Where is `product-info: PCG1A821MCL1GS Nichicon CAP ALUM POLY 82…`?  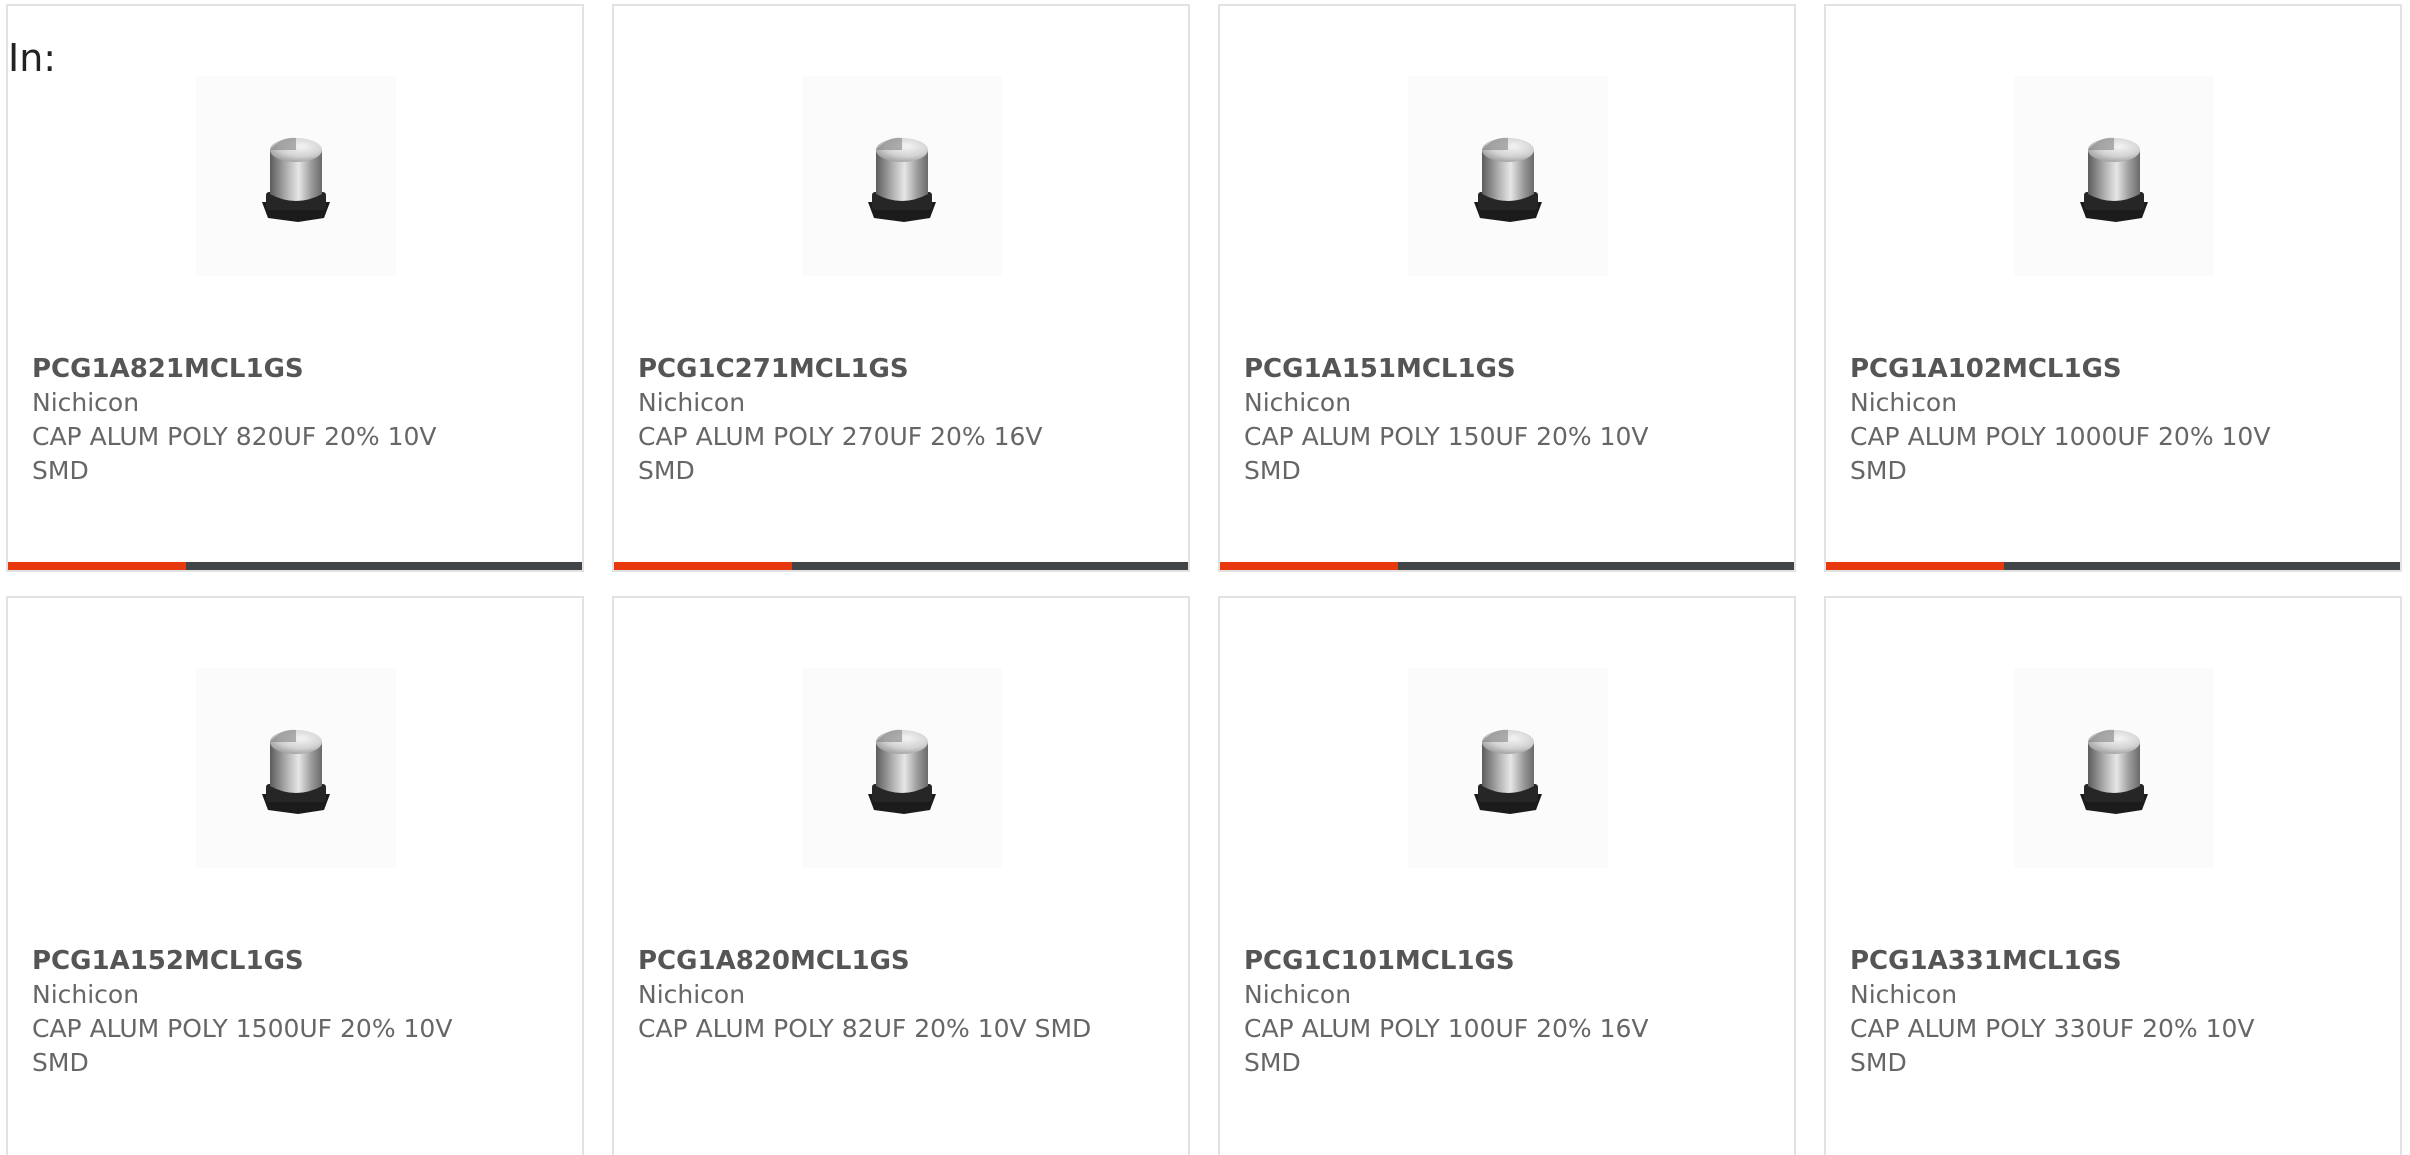
product-info: PCG1A821MCL1GS Nichicon CAP ALUM POLY 82… is located at coordinates (262, 420).